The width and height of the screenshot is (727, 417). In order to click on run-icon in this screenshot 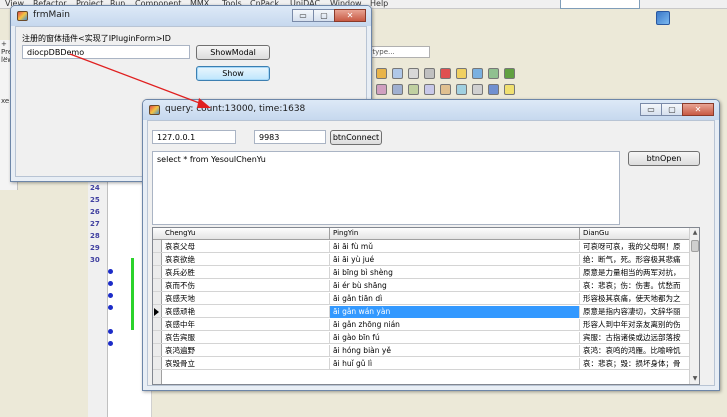, I will do `click(509, 73)`.